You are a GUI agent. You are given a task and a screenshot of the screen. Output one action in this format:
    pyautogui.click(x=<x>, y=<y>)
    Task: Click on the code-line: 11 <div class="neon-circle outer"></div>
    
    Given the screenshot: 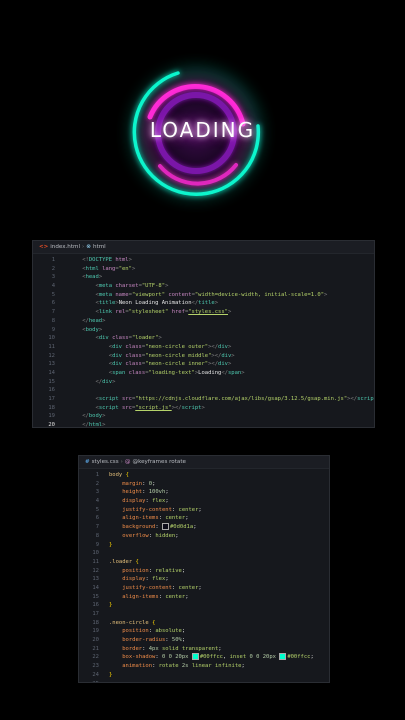 What is the action you would take?
    pyautogui.click(x=203, y=347)
    